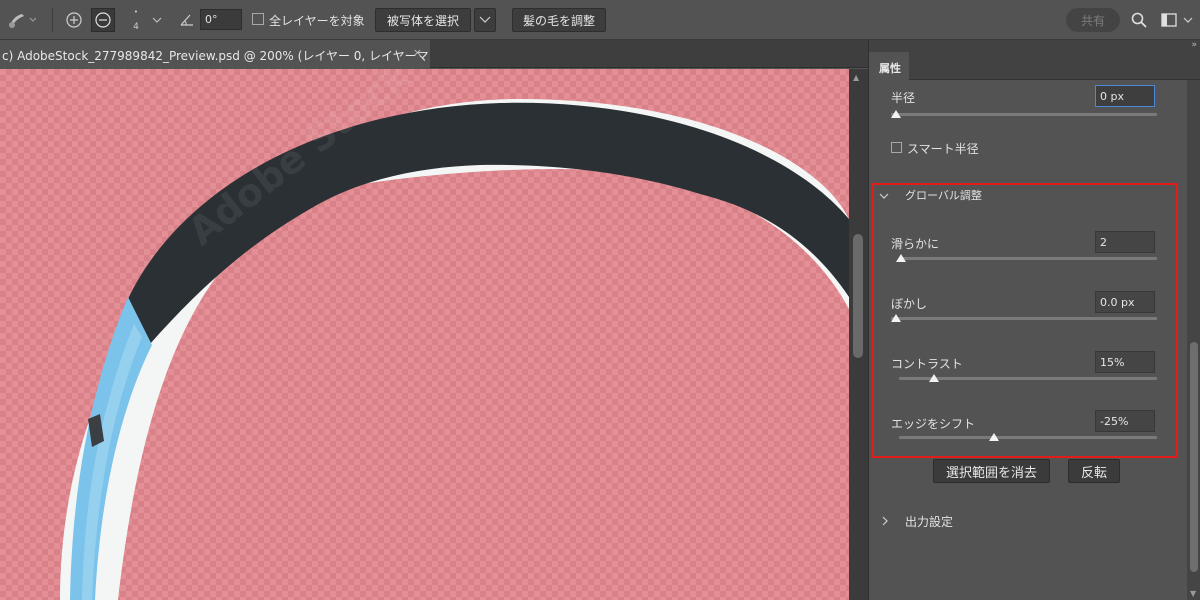  Describe the element at coordinates (909, 304) in the screenshot. I see `feather-label: ぼかし` at that location.